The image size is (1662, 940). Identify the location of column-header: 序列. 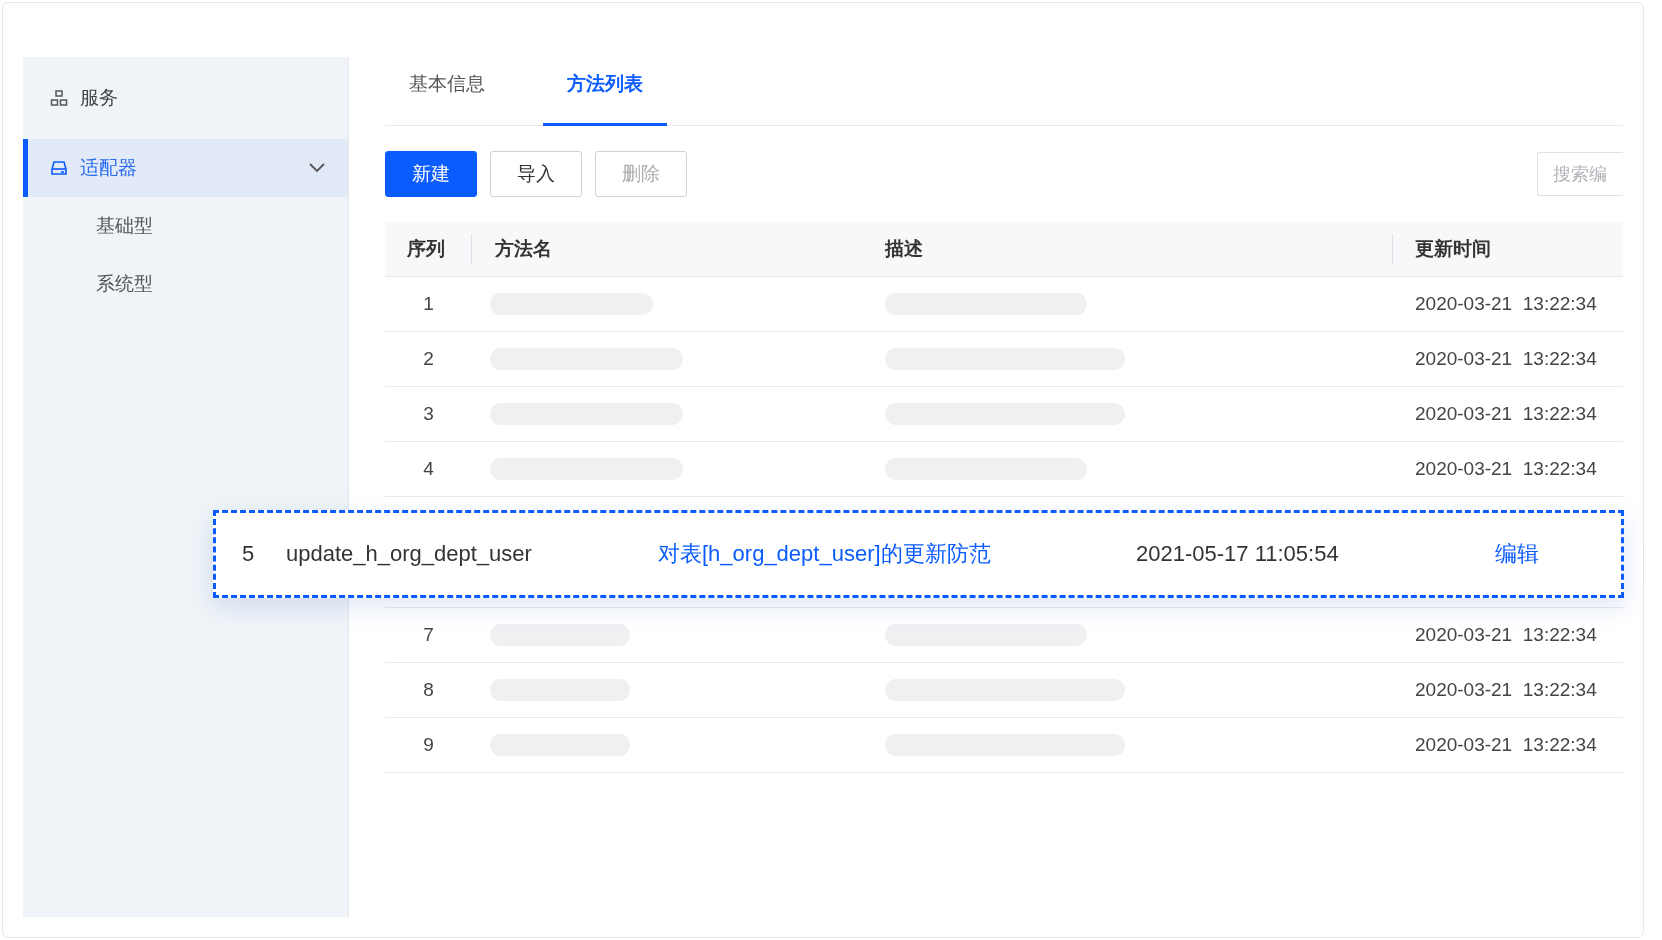
(428, 249).